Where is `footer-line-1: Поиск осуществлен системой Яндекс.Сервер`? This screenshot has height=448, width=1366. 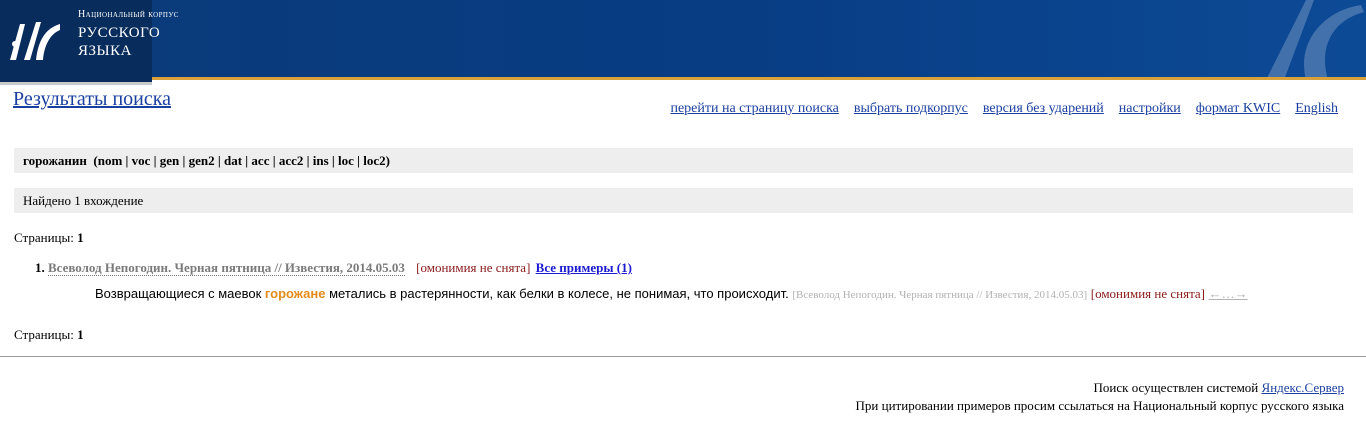
footer-line-1: Поиск осуществлен системой Яндекс.Сервер is located at coordinates (1100, 388).